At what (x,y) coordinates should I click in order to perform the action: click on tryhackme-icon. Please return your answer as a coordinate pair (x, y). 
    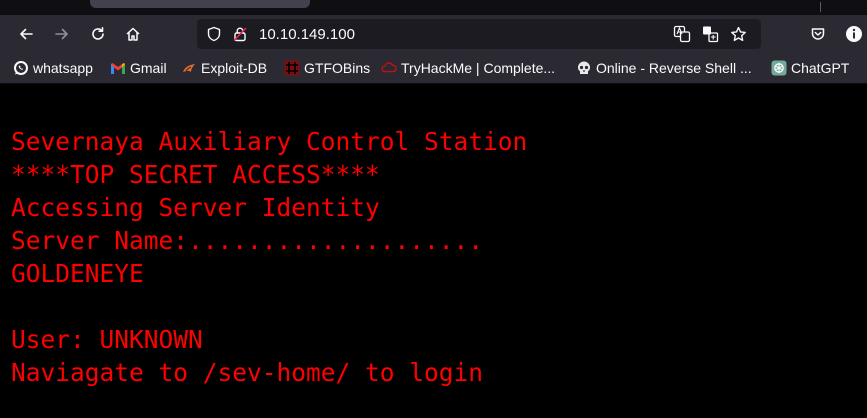
    Looking at the image, I should click on (389, 68).